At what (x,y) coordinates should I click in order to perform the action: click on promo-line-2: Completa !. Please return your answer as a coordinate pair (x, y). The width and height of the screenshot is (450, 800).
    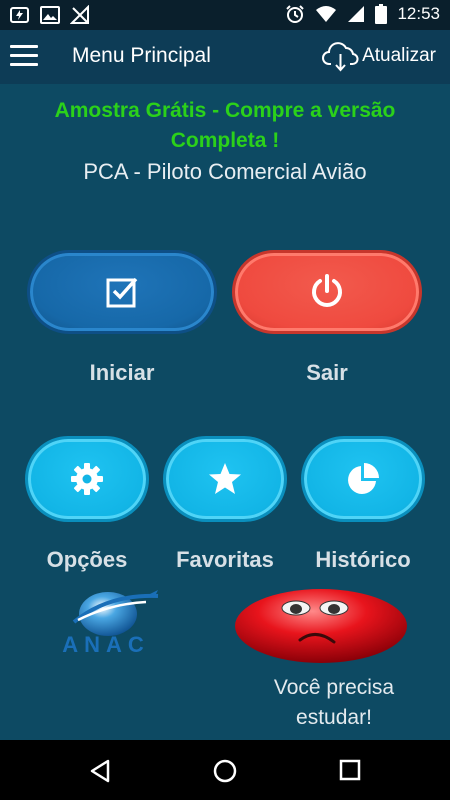
    Looking at the image, I should click on (225, 140).